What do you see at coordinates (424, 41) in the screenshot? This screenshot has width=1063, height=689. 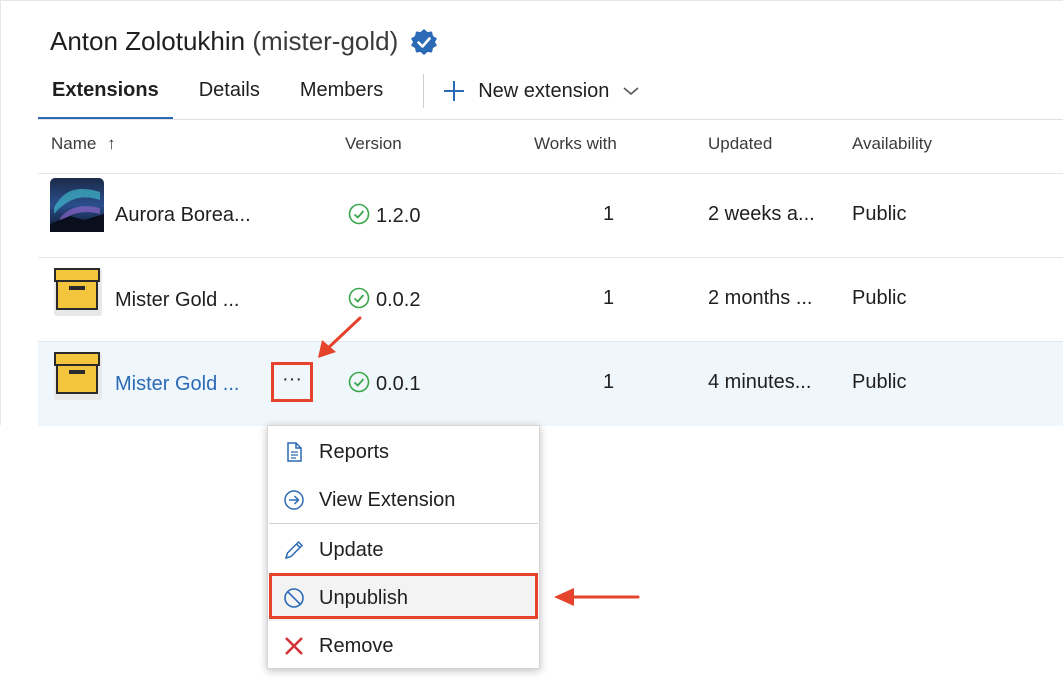 I see `verified-badge-icon` at bounding box center [424, 41].